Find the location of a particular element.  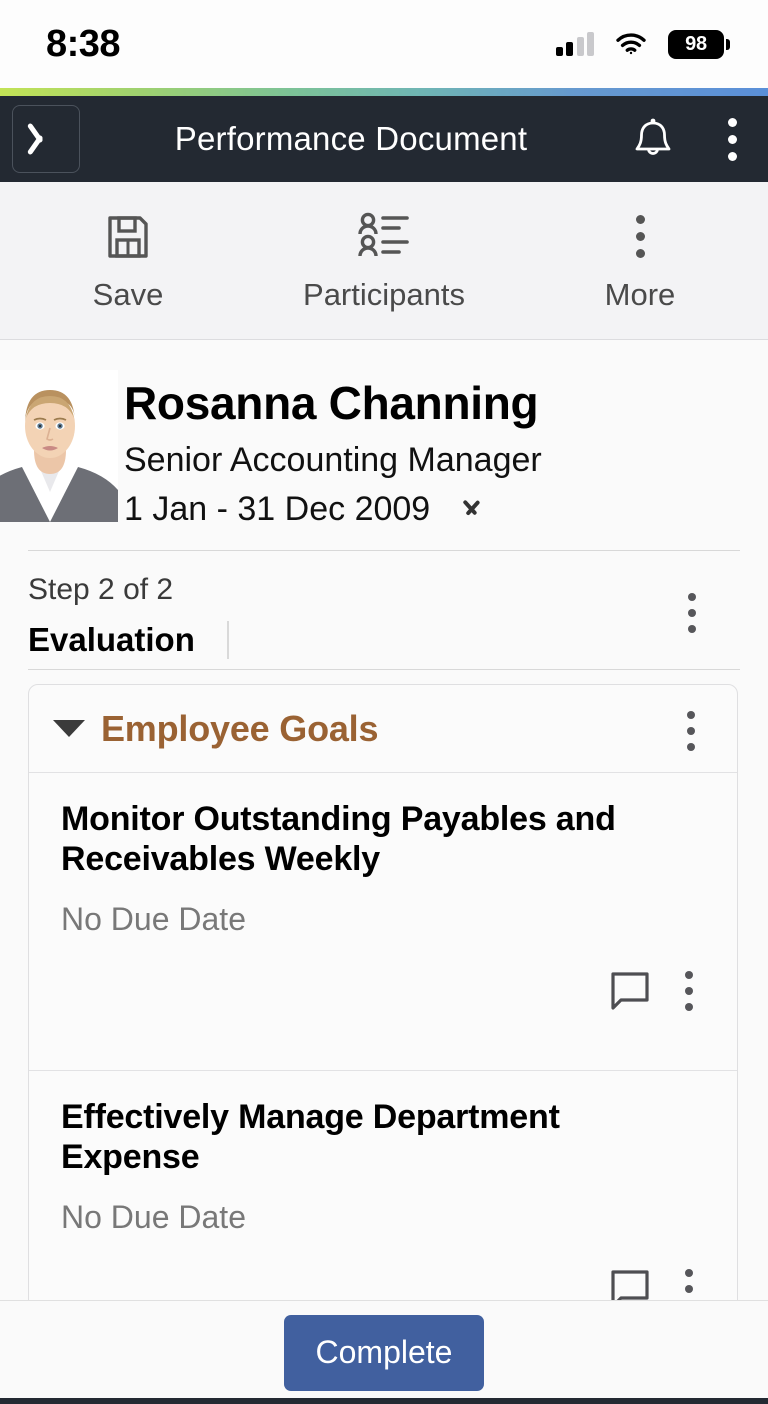

app-header: Performance Document is located at coordinates (384, 139).